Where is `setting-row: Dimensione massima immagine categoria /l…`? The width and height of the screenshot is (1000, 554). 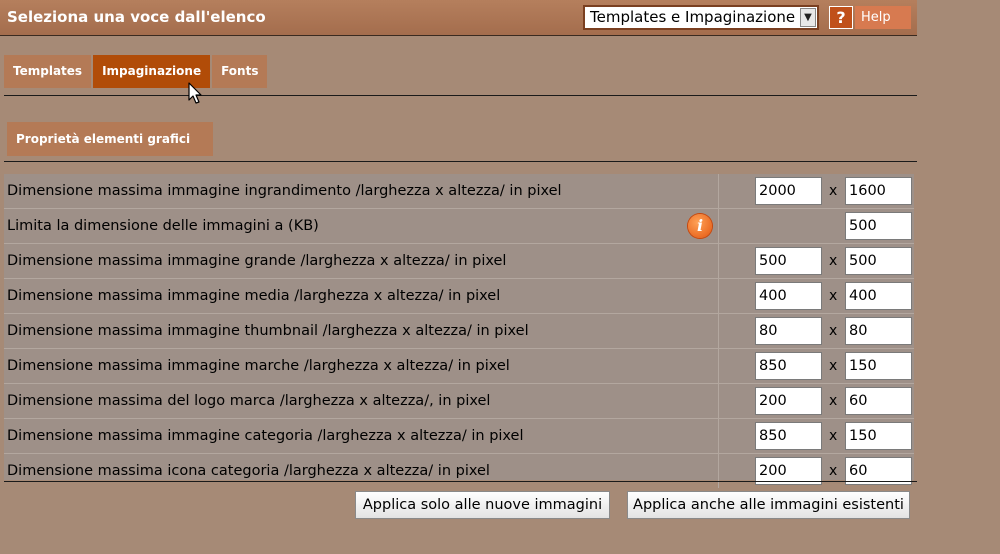
setting-row: Dimensione massima immagine categoria /l… is located at coordinates (459, 435).